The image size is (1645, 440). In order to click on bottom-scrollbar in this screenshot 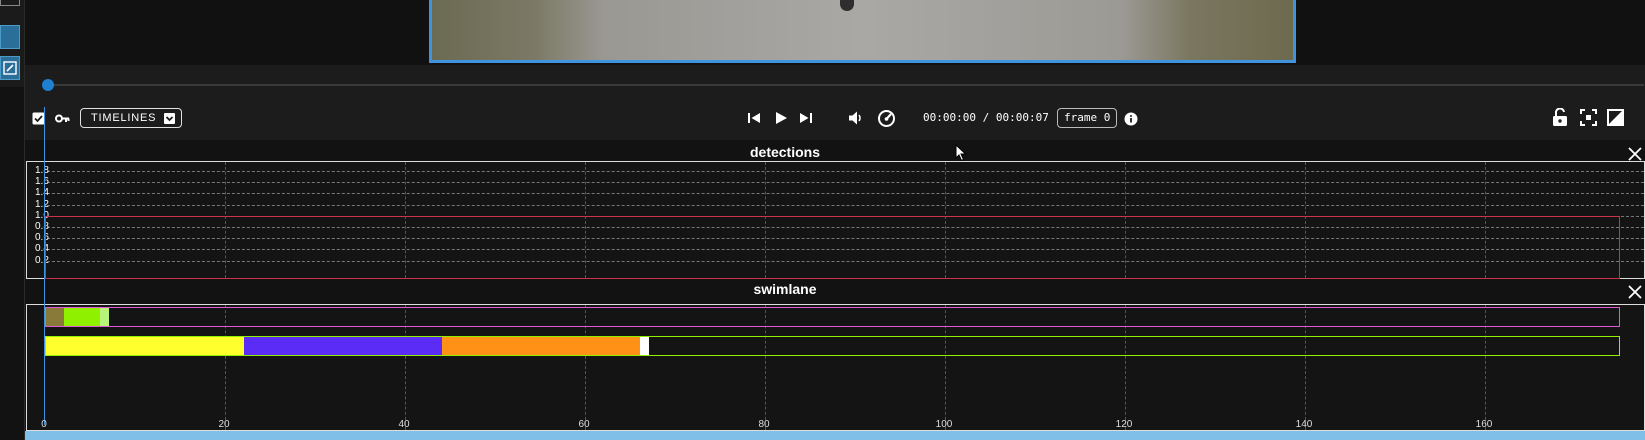, I will do `click(835, 435)`.